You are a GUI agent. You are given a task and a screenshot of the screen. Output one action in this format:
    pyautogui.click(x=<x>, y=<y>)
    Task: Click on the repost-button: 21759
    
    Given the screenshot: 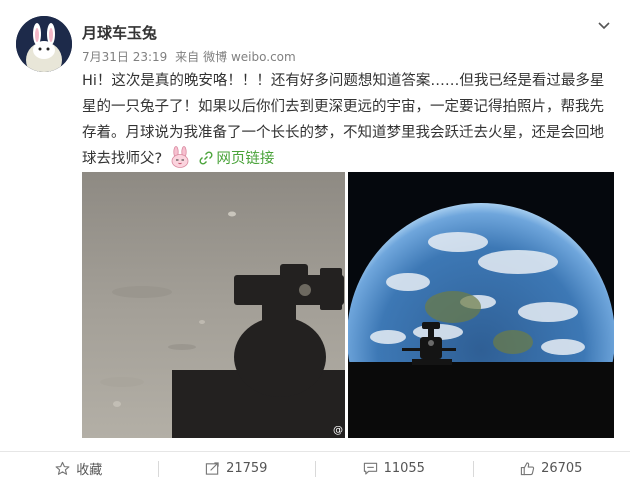 What is the action you would take?
    pyautogui.click(x=236, y=468)
    